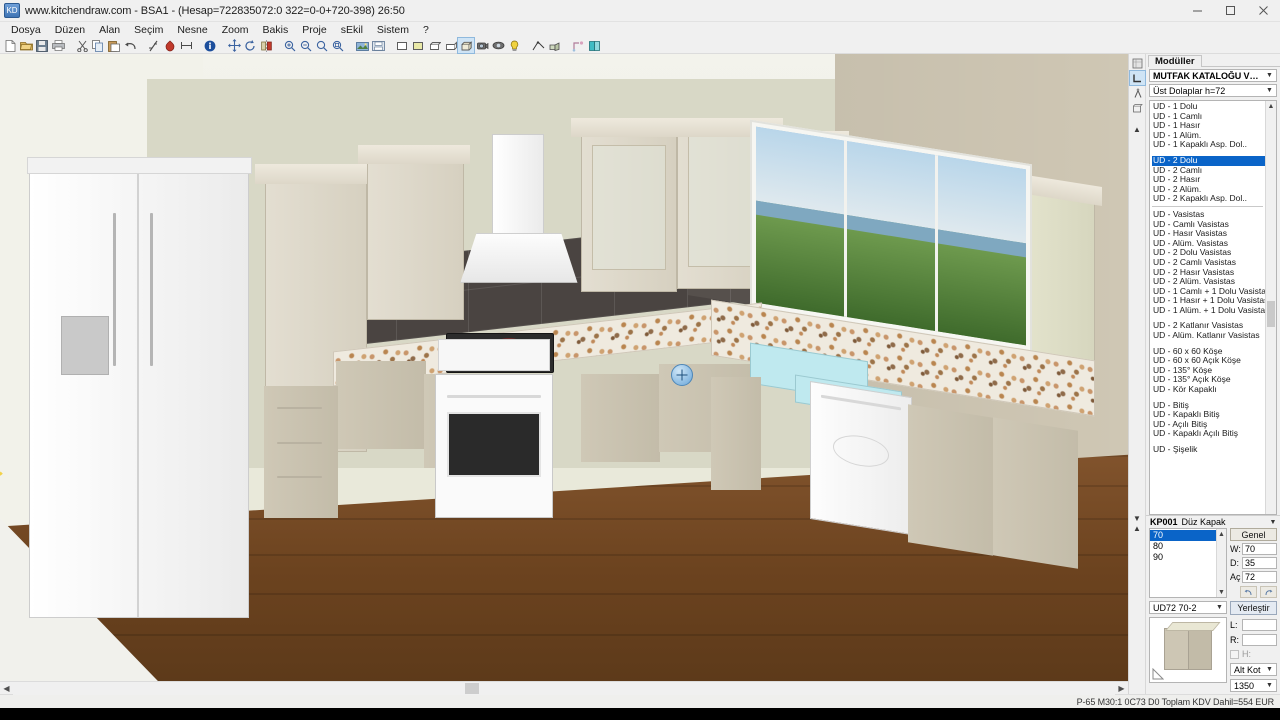 The height and width of the screenshot is (720, 1280). I want to click on view-solid-icon, so click(418, 45).